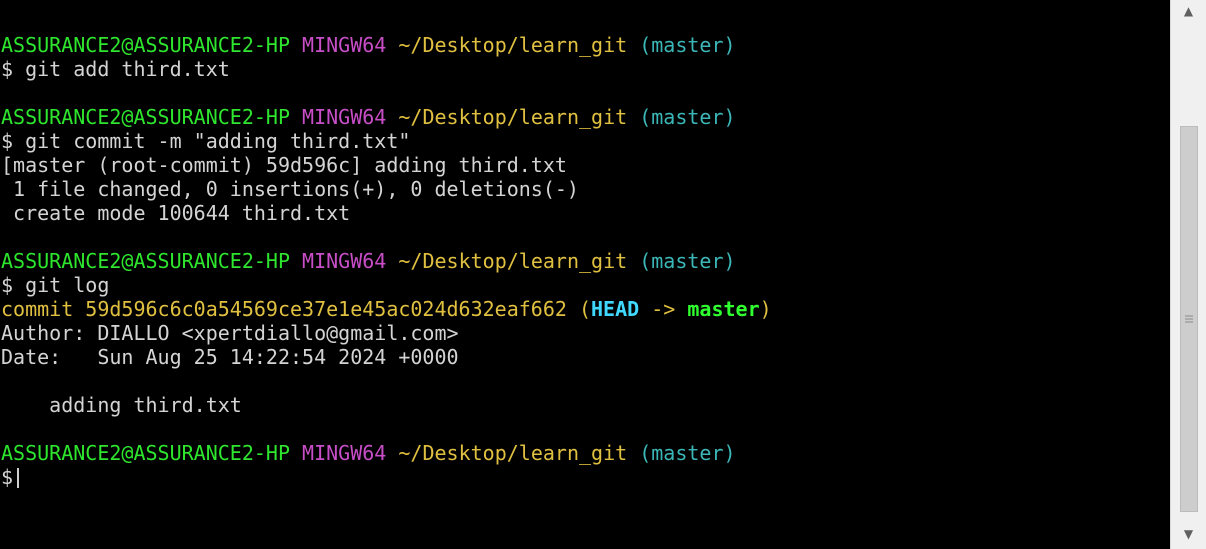  What do you see at coordinates (176, 213) in the screenshot?
I see `output-line: create mode 100644 third.txt` at bounding box center [176, 213].